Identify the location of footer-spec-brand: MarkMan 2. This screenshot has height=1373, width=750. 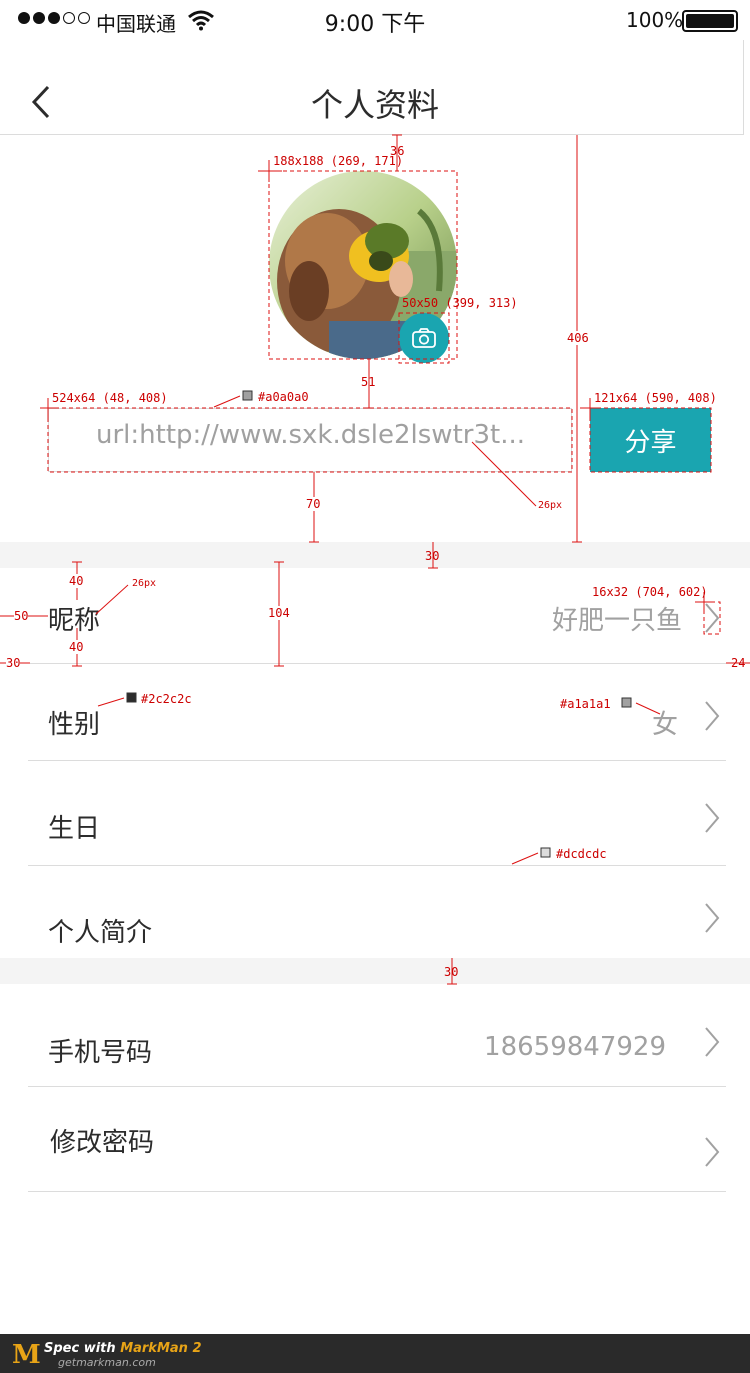
(161, 1348).